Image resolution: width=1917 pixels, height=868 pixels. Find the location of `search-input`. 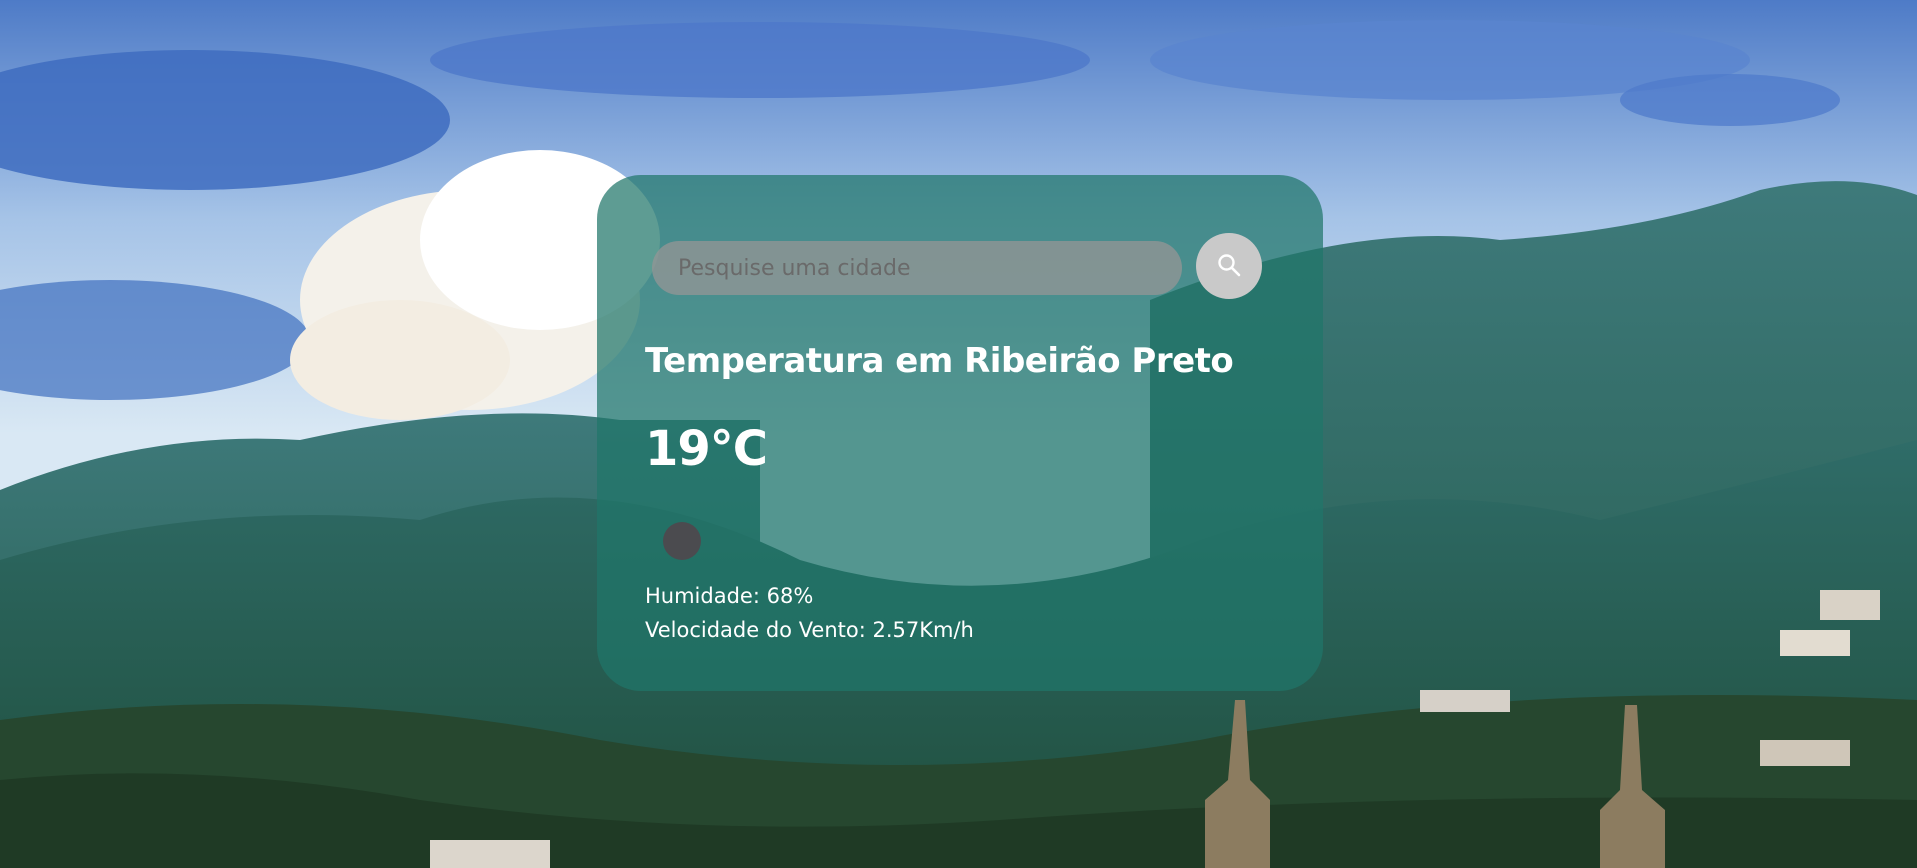

search-input is located at coordinates (917, 268).